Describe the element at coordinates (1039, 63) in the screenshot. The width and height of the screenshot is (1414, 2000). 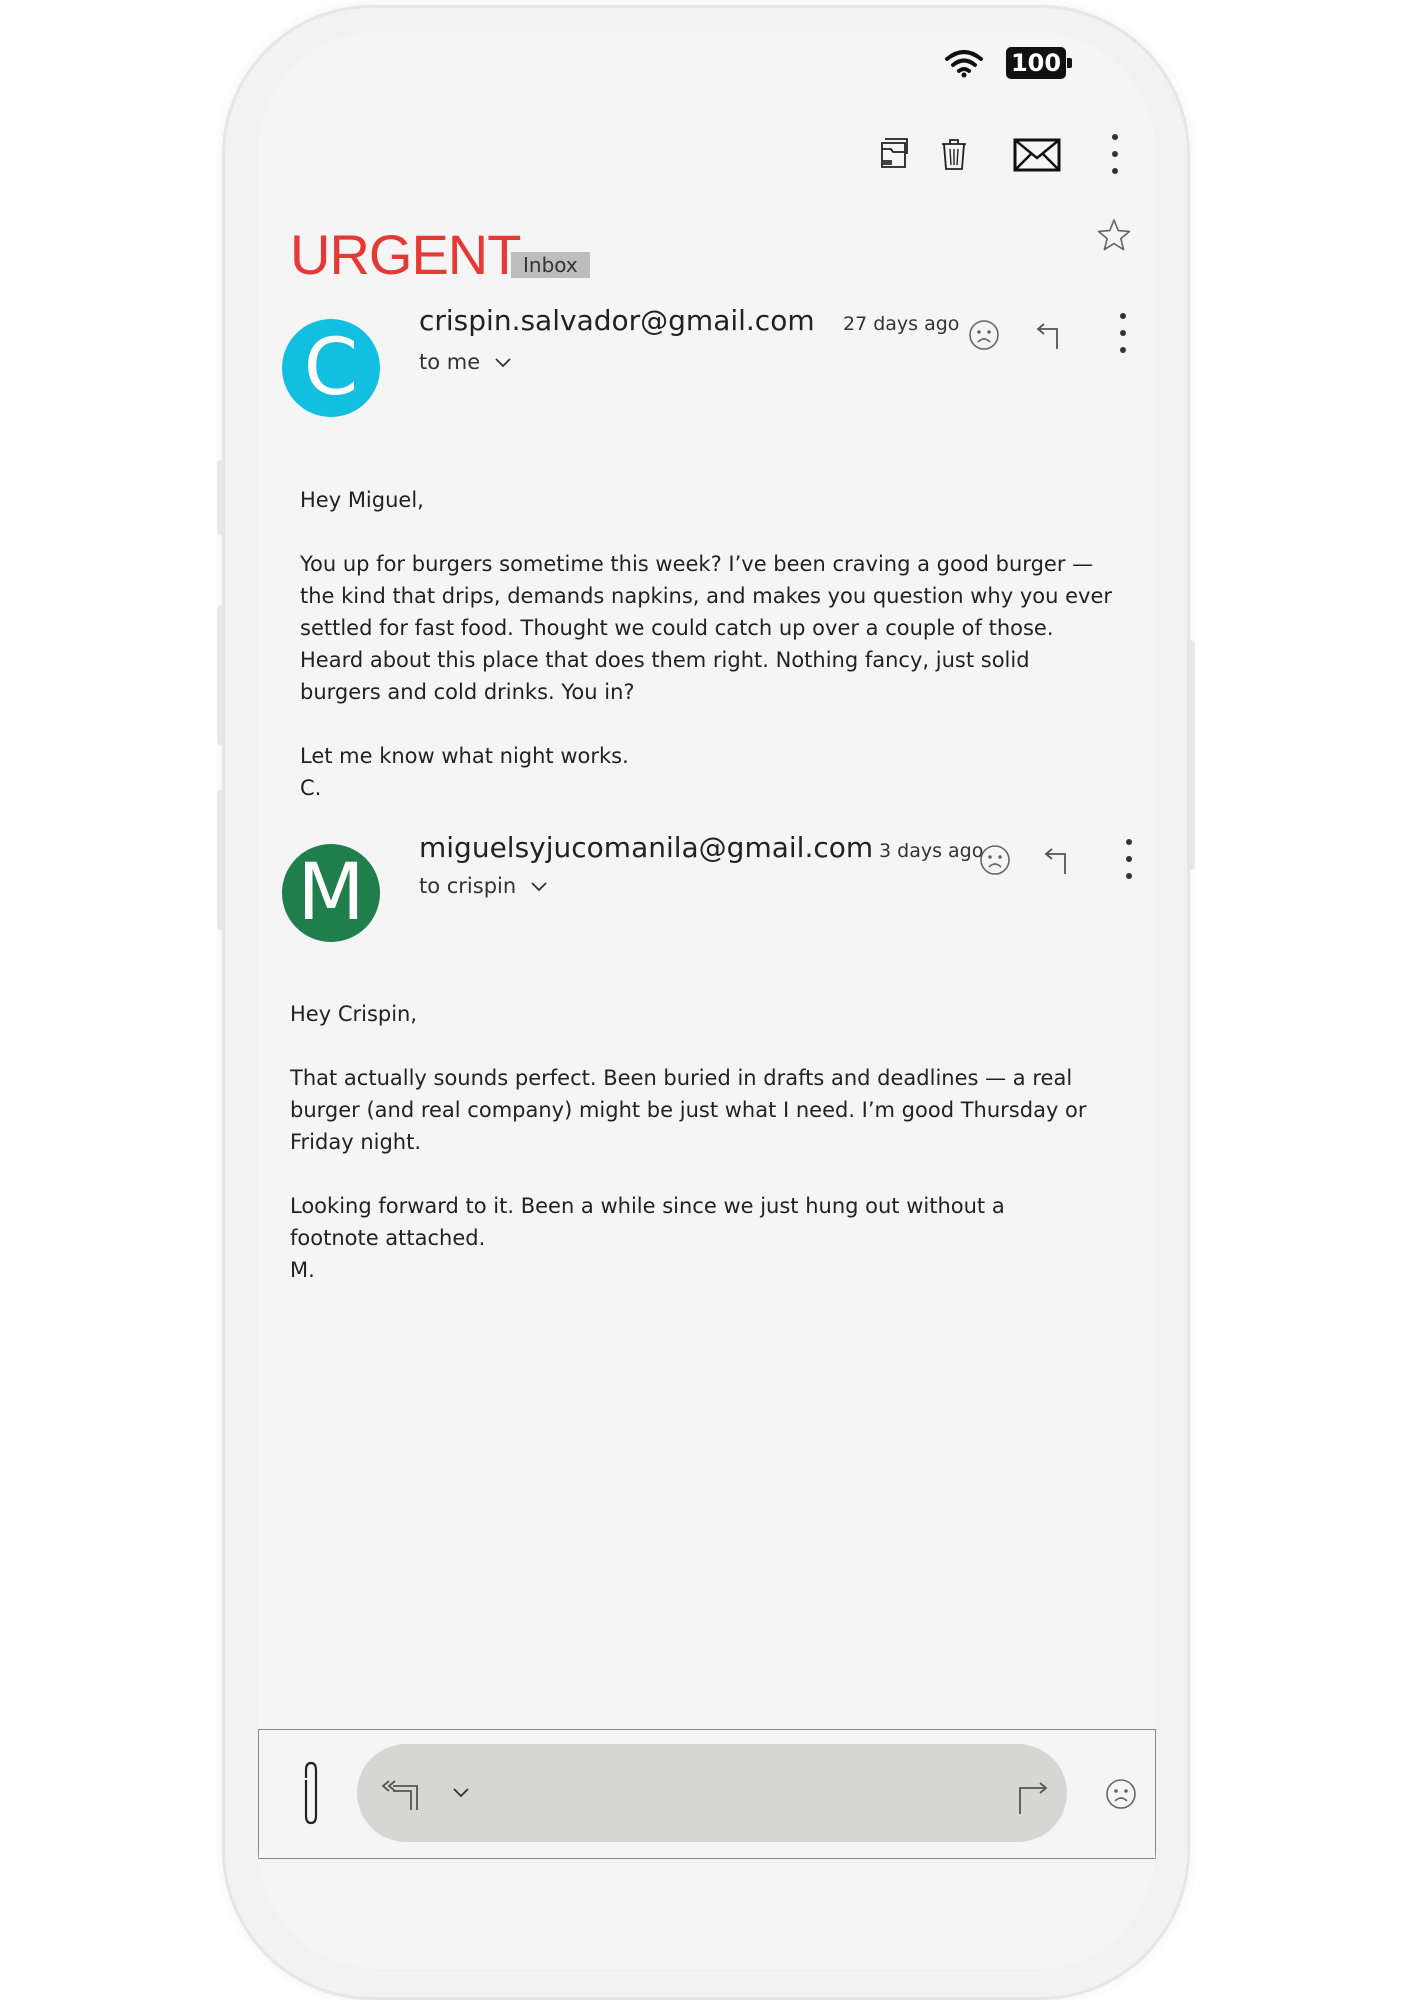
I see `battery-indicator: 100` at that location.